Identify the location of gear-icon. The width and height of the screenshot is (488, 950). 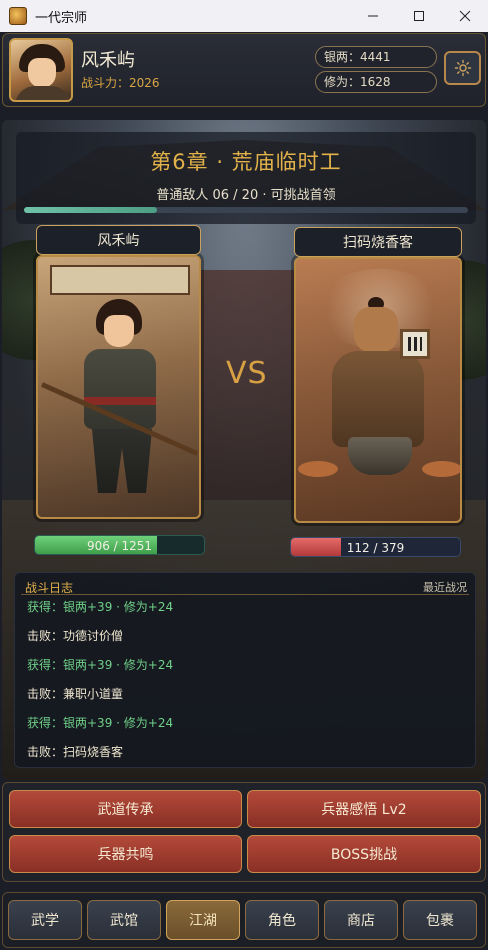
(462, 68).